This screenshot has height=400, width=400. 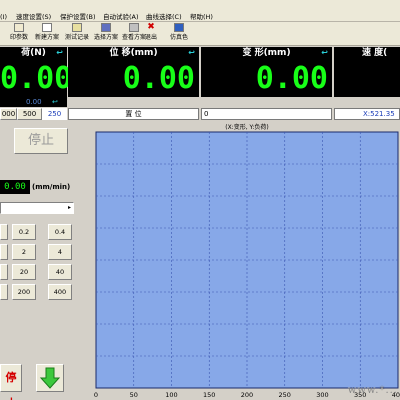 I want to click on reset-arrow-icon: ↩, so click(x=59, y=53).